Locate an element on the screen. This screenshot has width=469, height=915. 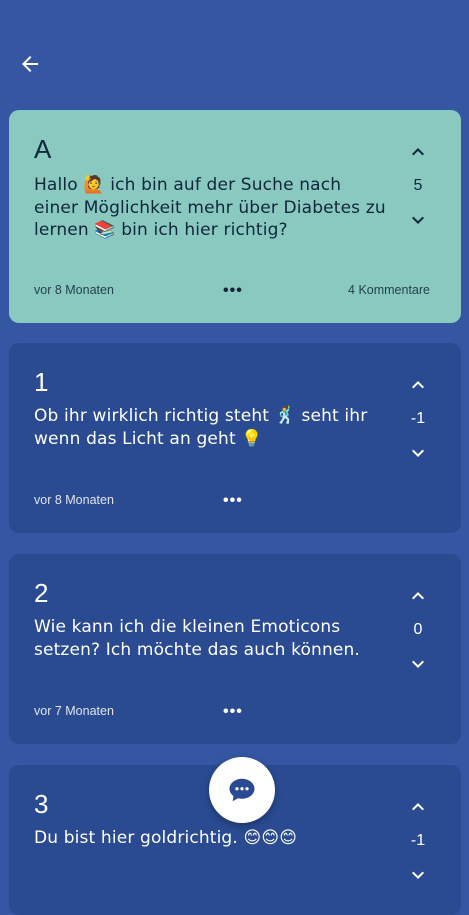
answer-number: 3 is located at coordinates (41, 804).